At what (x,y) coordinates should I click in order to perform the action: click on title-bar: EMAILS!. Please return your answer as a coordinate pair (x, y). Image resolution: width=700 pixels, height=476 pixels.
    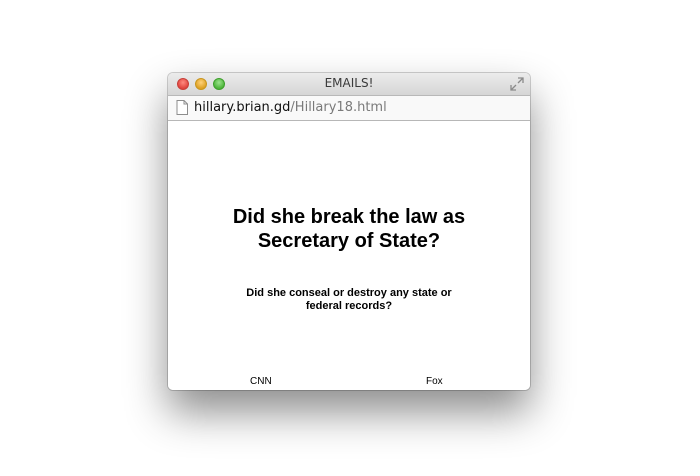
    Looking at the image, I should click on (349, 84).